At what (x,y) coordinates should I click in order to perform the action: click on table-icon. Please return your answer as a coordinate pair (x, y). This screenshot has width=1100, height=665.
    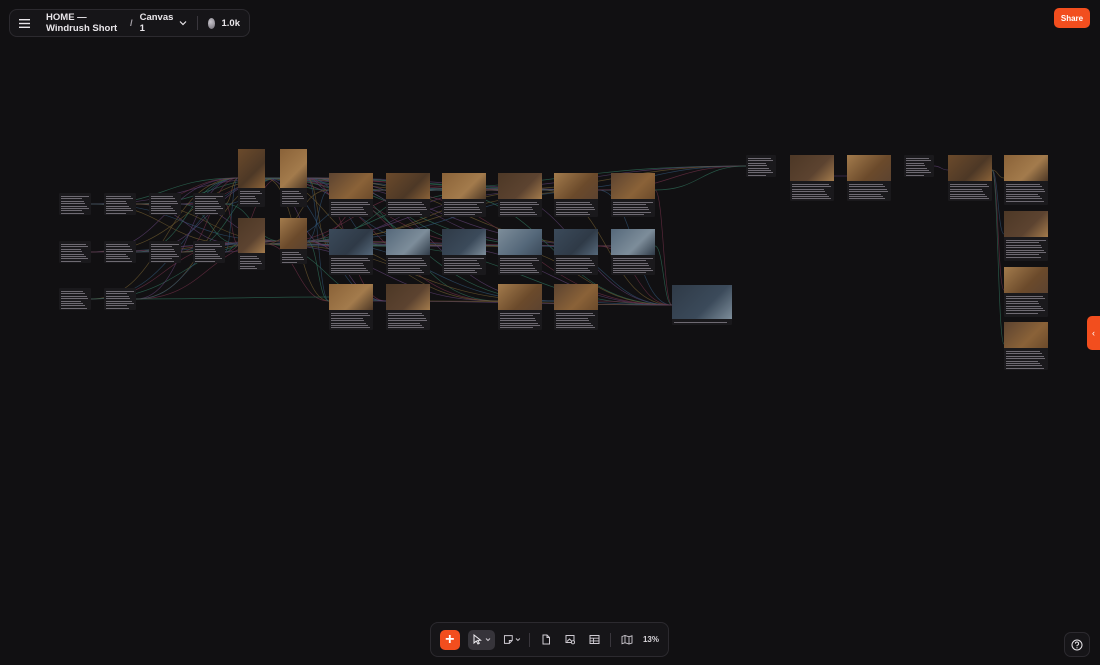
    Looking at the image, I should click on (594, 639).